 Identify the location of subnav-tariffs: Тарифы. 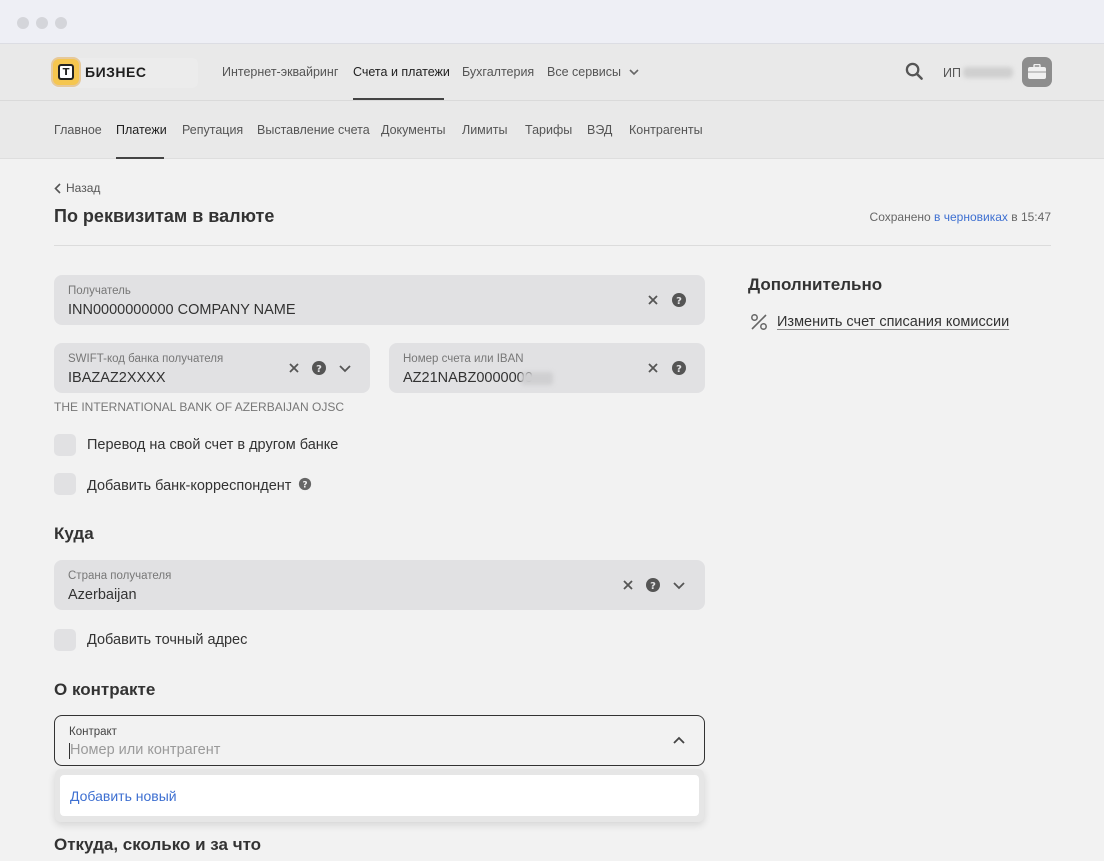
(548, 130).